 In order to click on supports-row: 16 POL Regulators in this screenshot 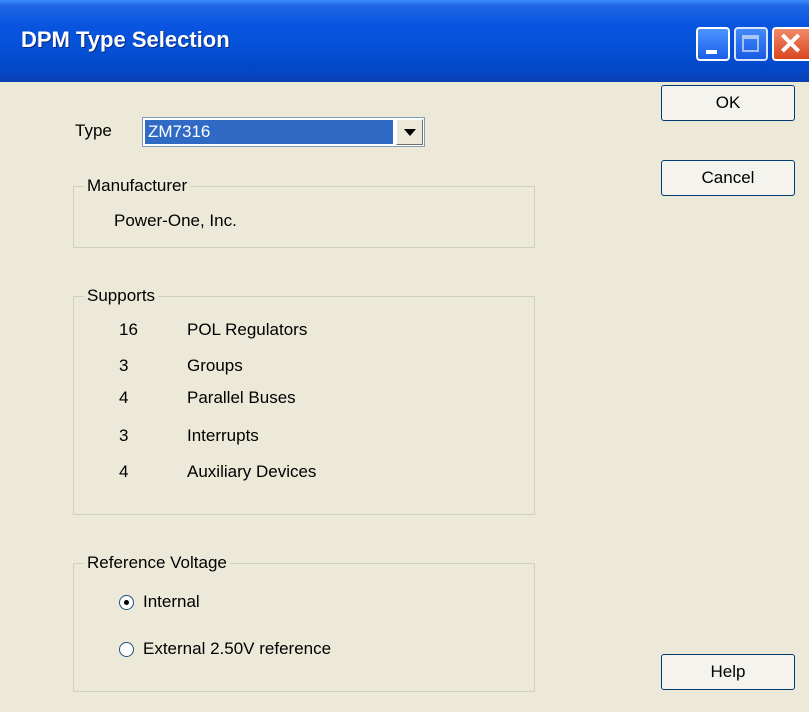, I will do `click(294, 331)`.